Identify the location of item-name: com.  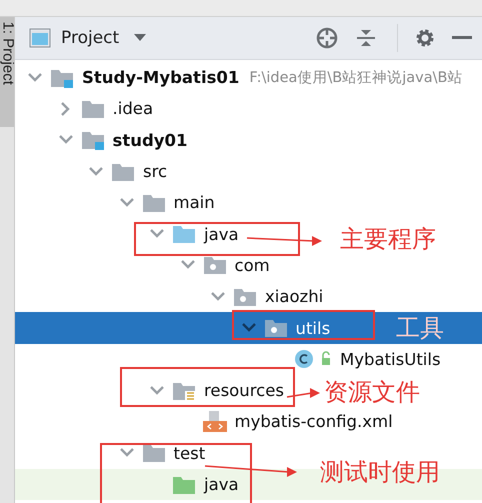
(252, 265).